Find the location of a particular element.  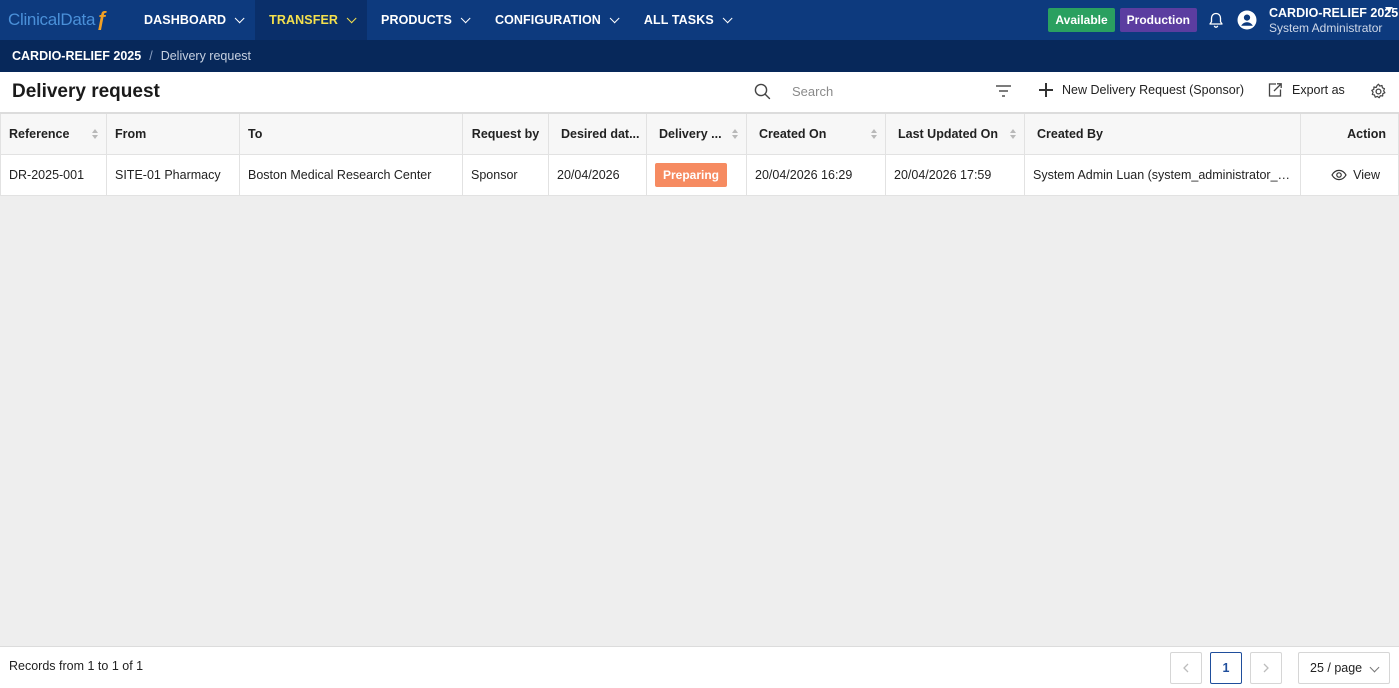

availability-badge: Available is located at coordinates (1081, 20).